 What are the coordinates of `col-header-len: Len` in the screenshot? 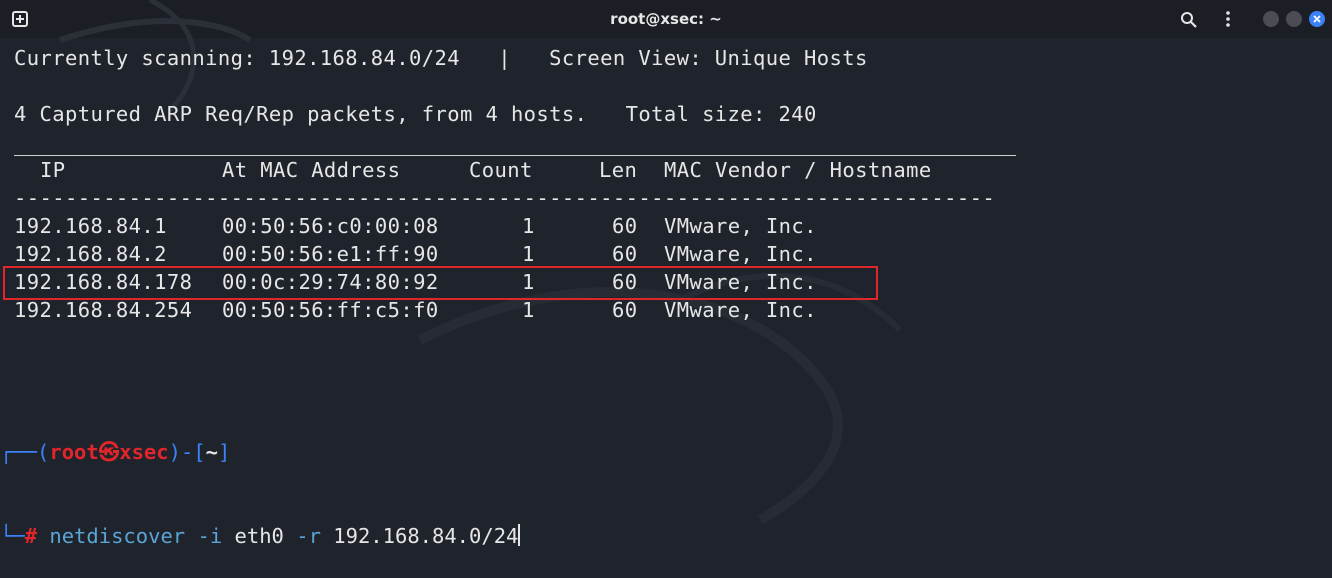 It's located at (618, 170).